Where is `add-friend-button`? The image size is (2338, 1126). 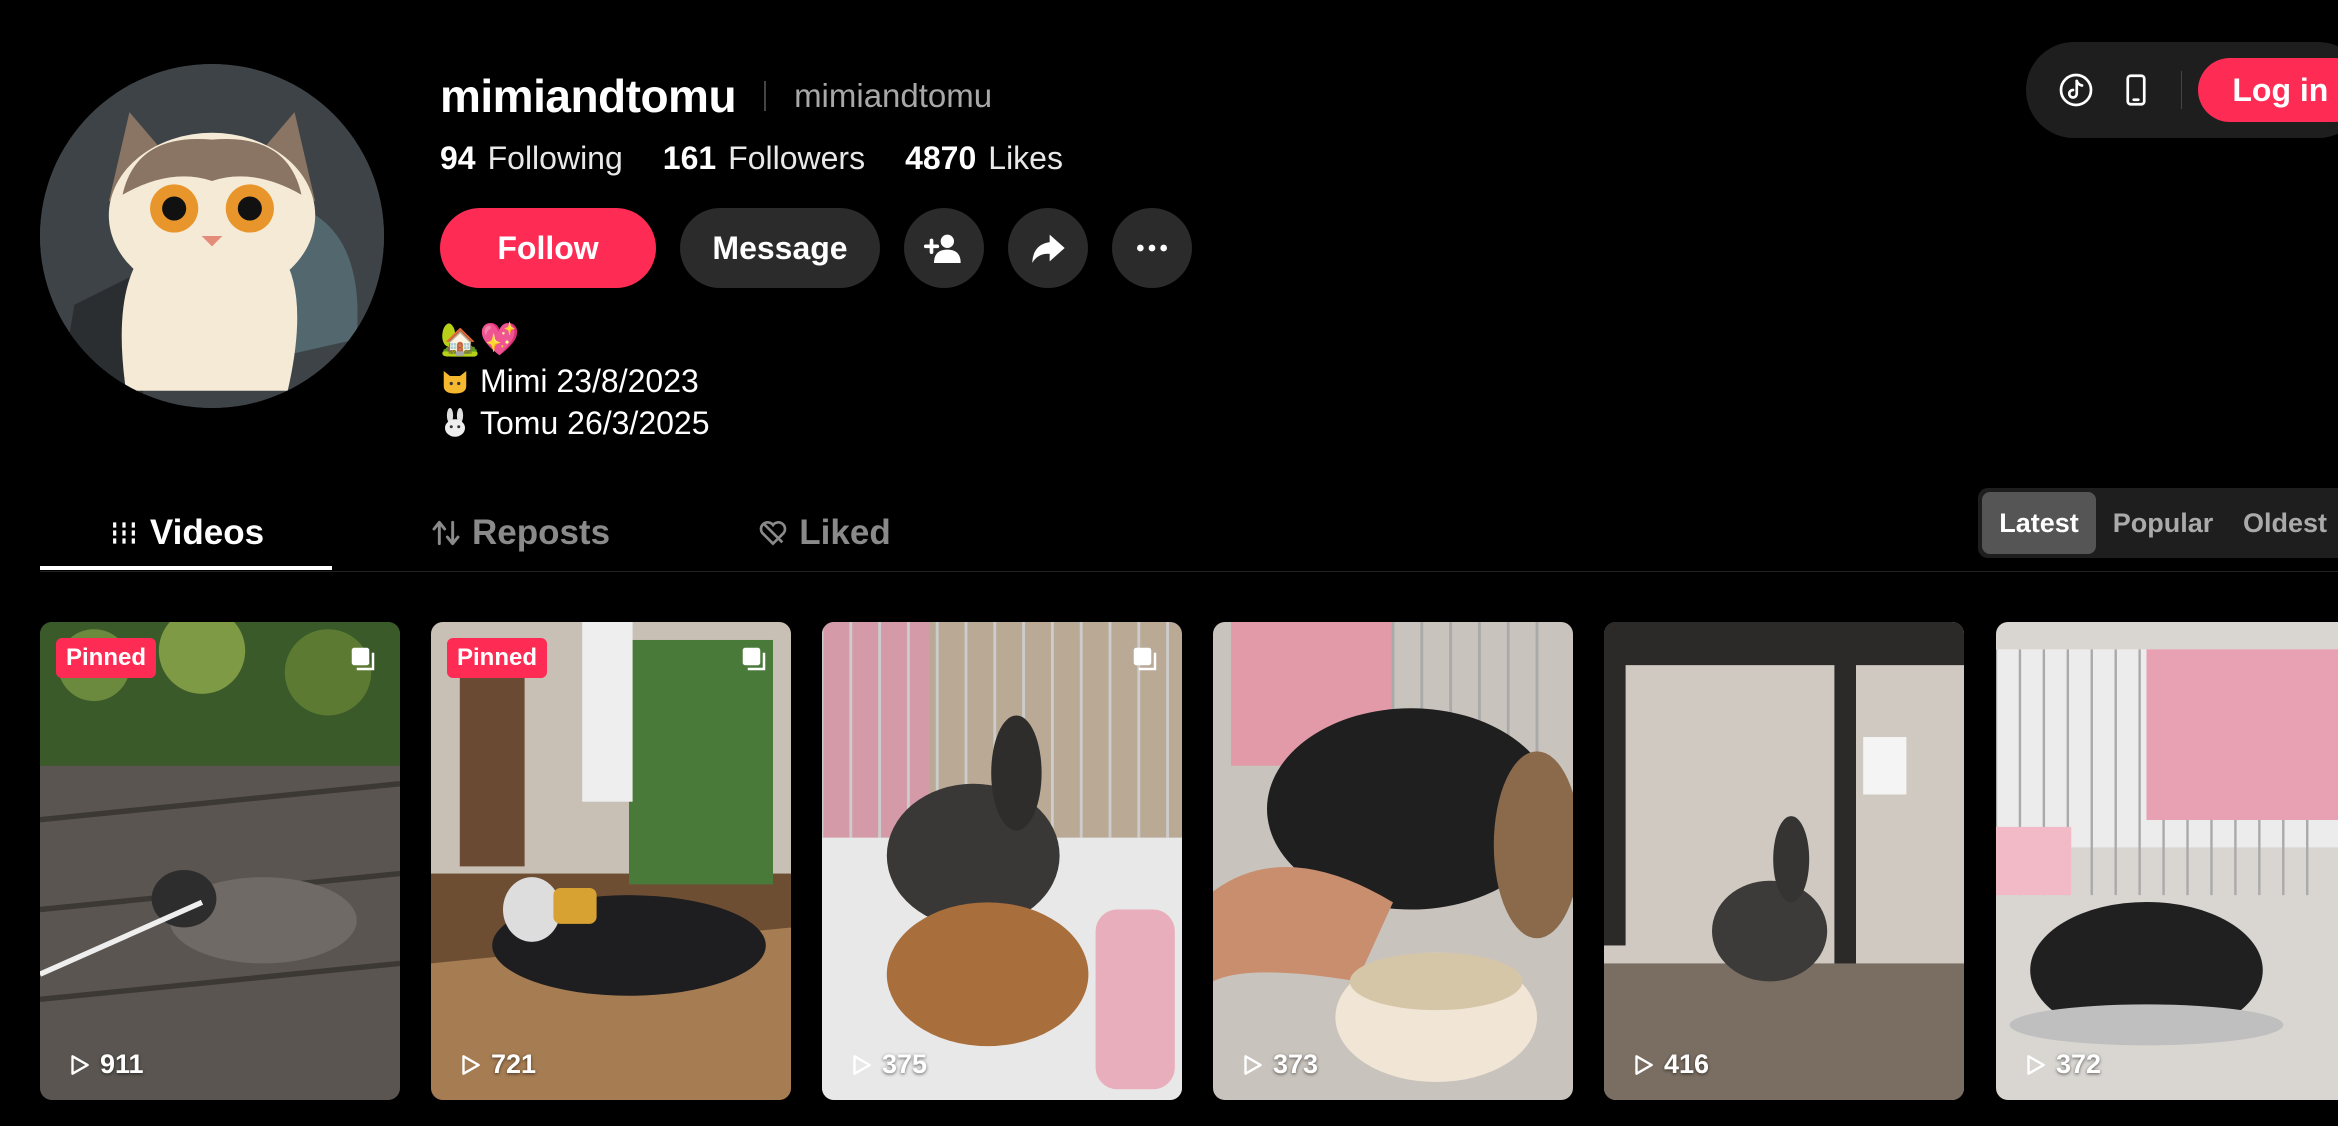 add-friend-button is located at coordinates (944, 248).